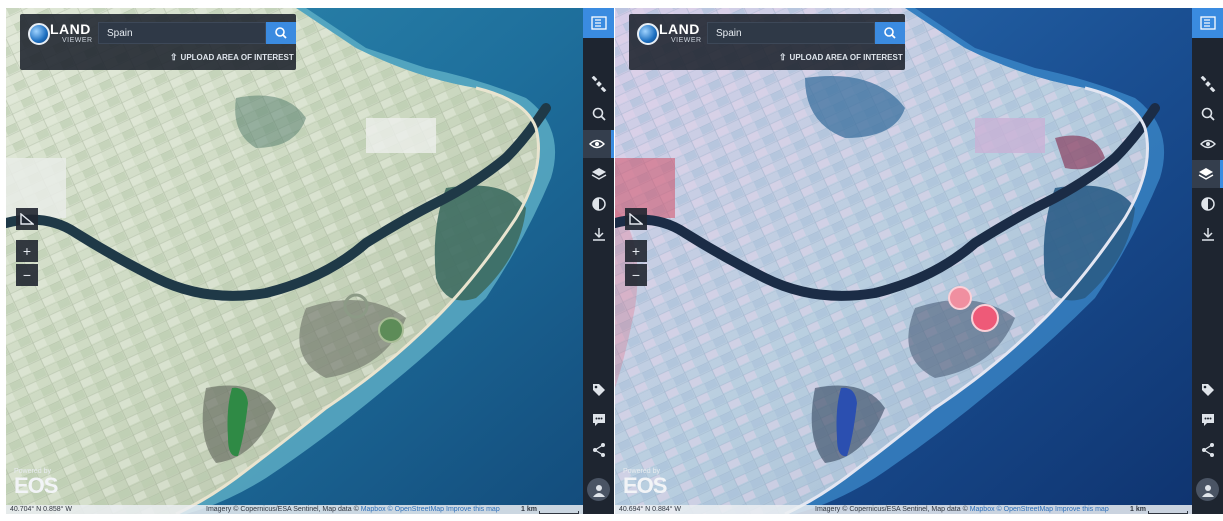  Describe the element at coordinates (41, 509) in the screenshot. I see `cursor-coordinates: 40.704° N 0.858° W` at that location.